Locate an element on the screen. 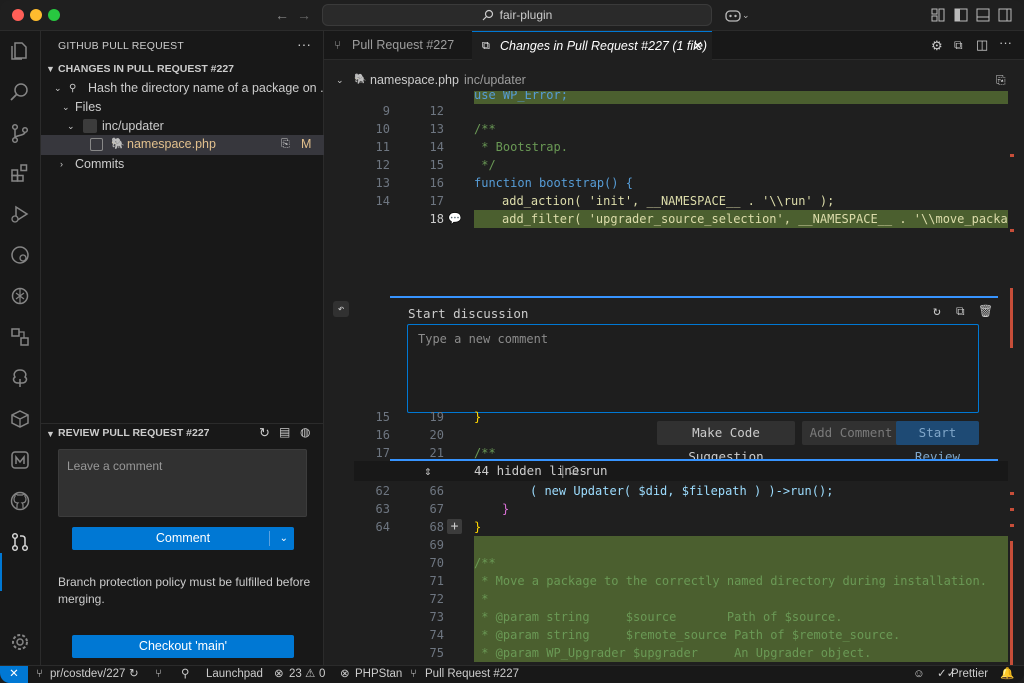 The height and width of the screenshot is (683, 1024). run-debug-icon is located at coordinates (20, 214).